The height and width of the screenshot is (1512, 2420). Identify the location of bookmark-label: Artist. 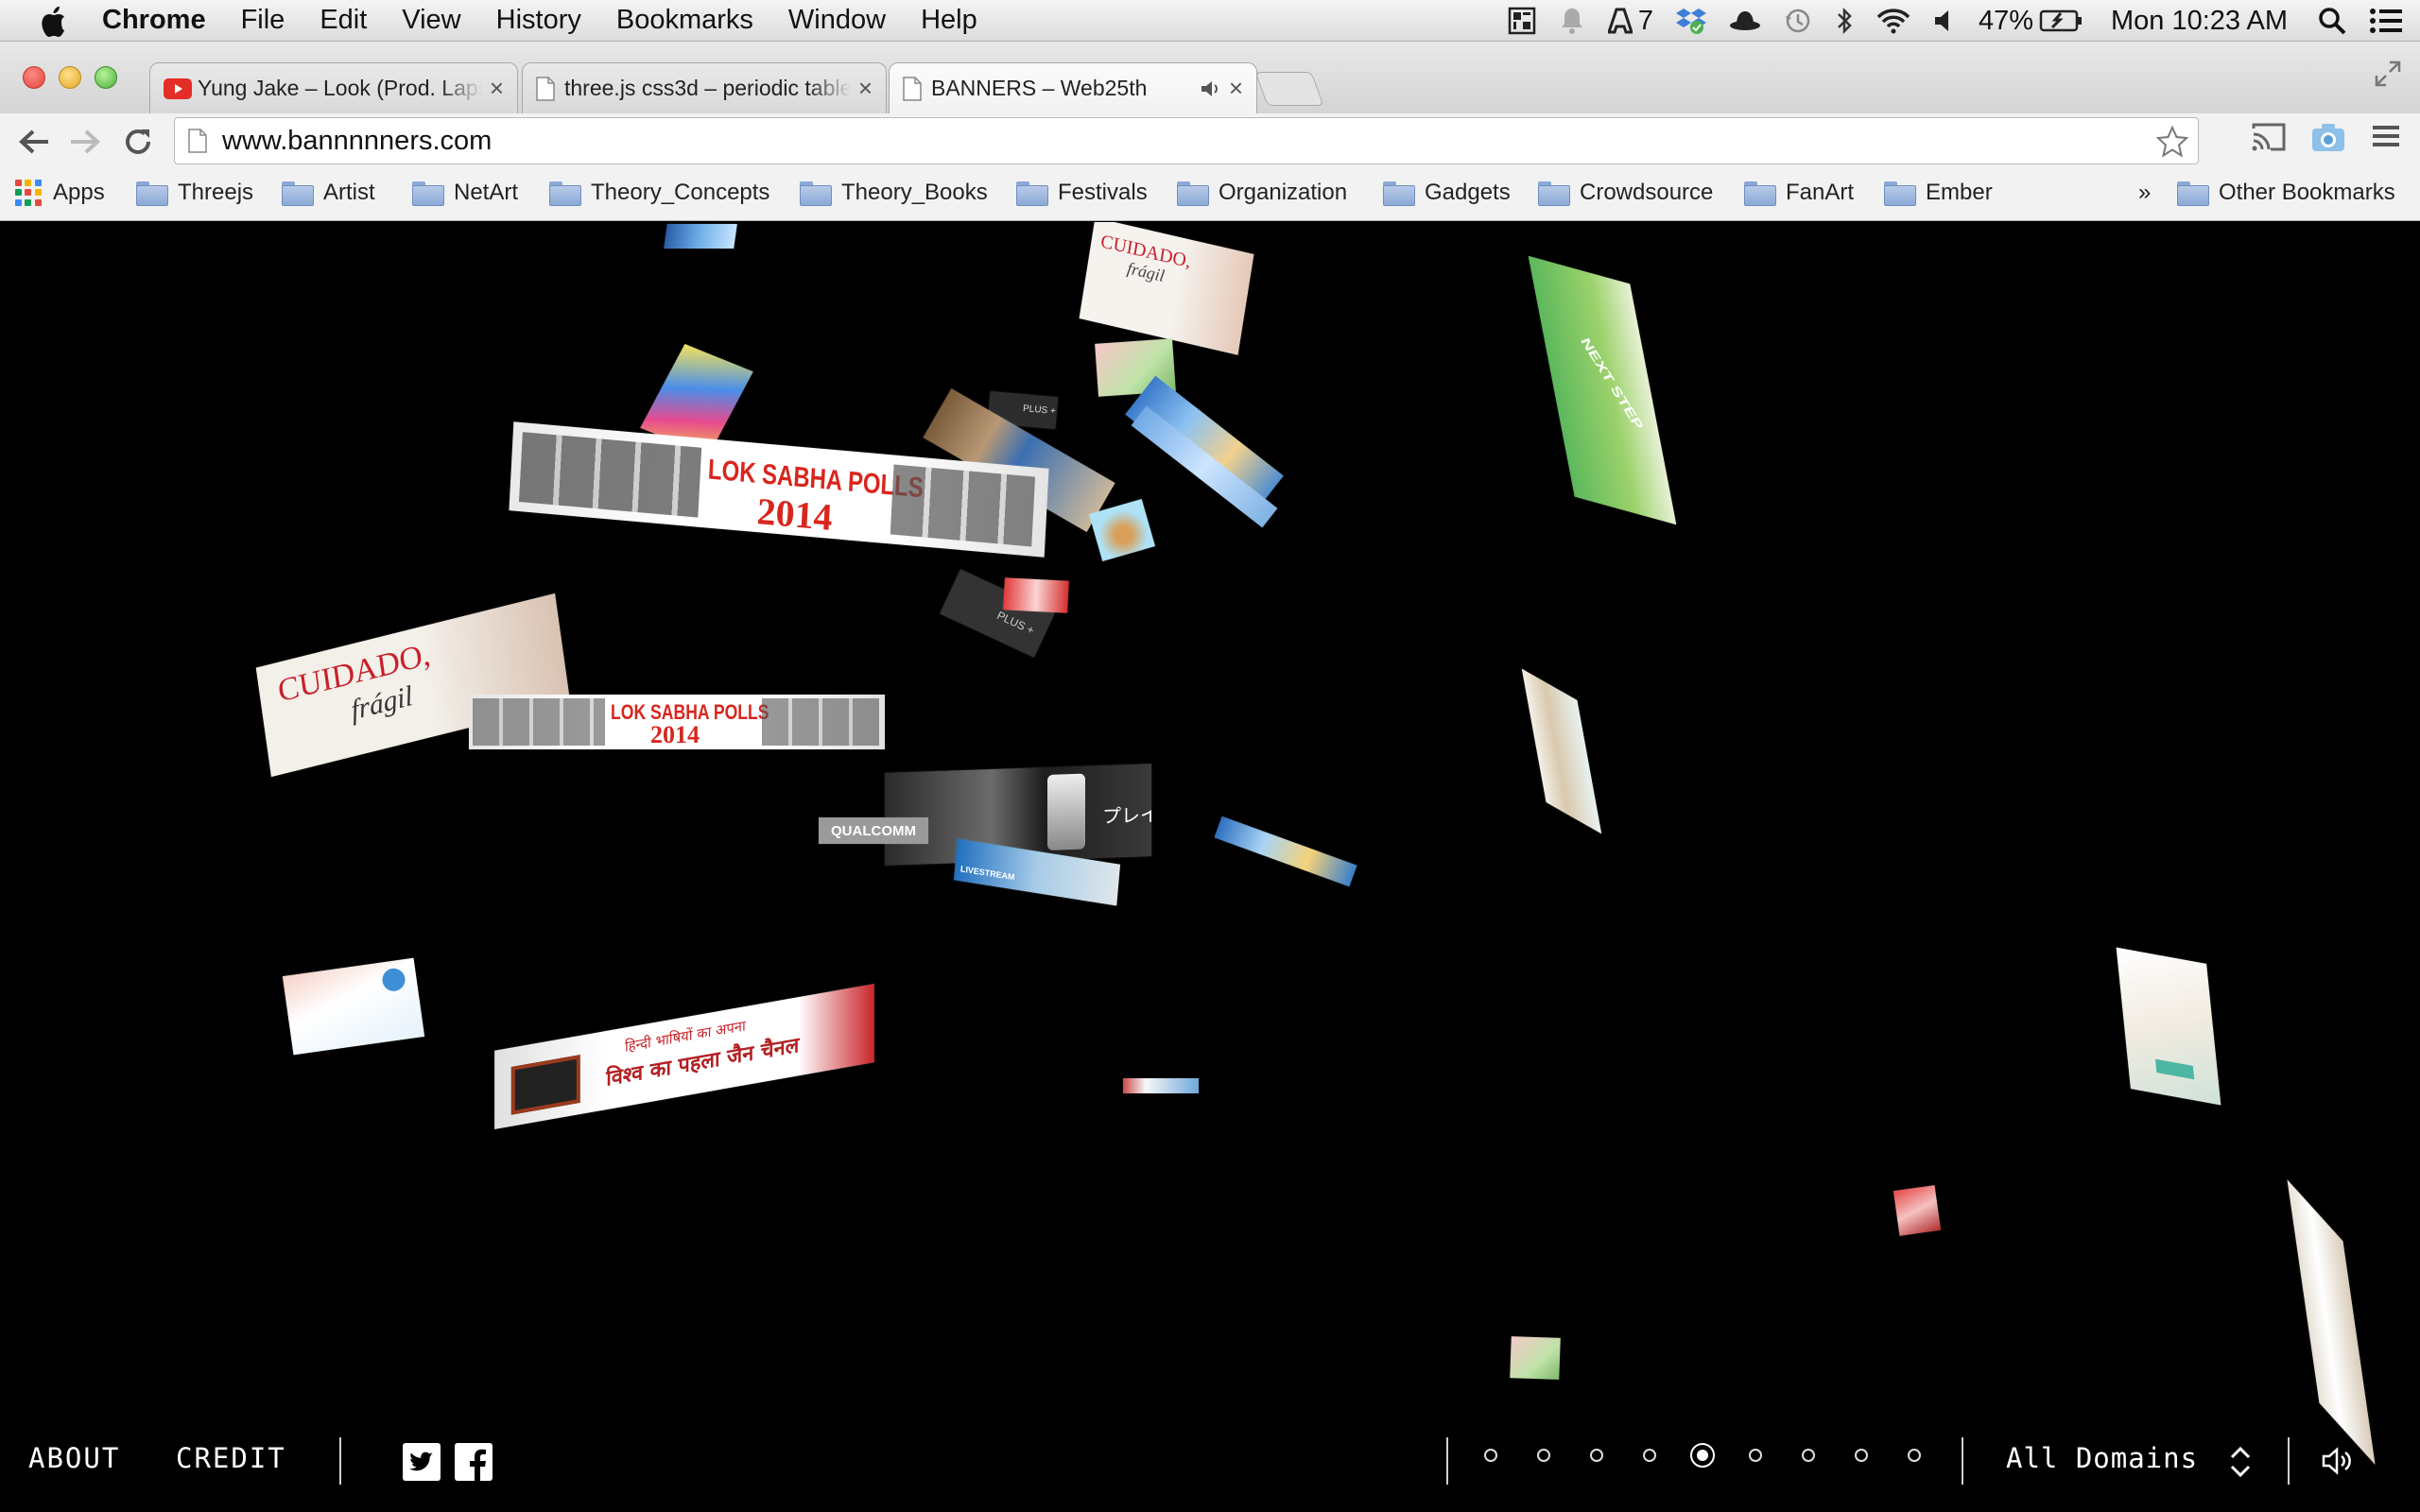
(349, 192).